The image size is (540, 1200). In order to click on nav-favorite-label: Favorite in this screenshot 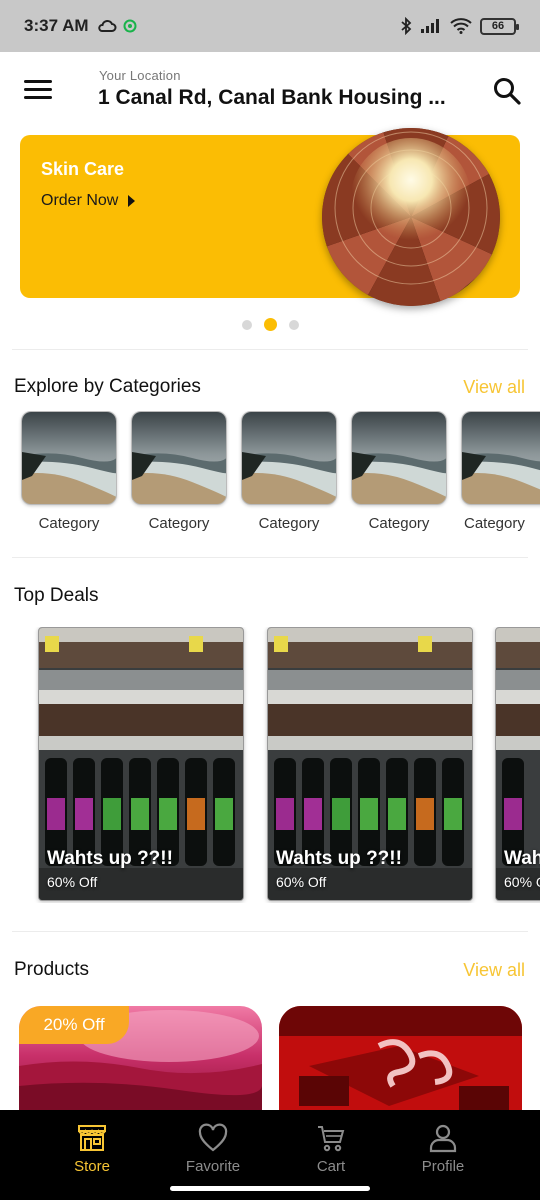, I will do `click(213, 1166)`.